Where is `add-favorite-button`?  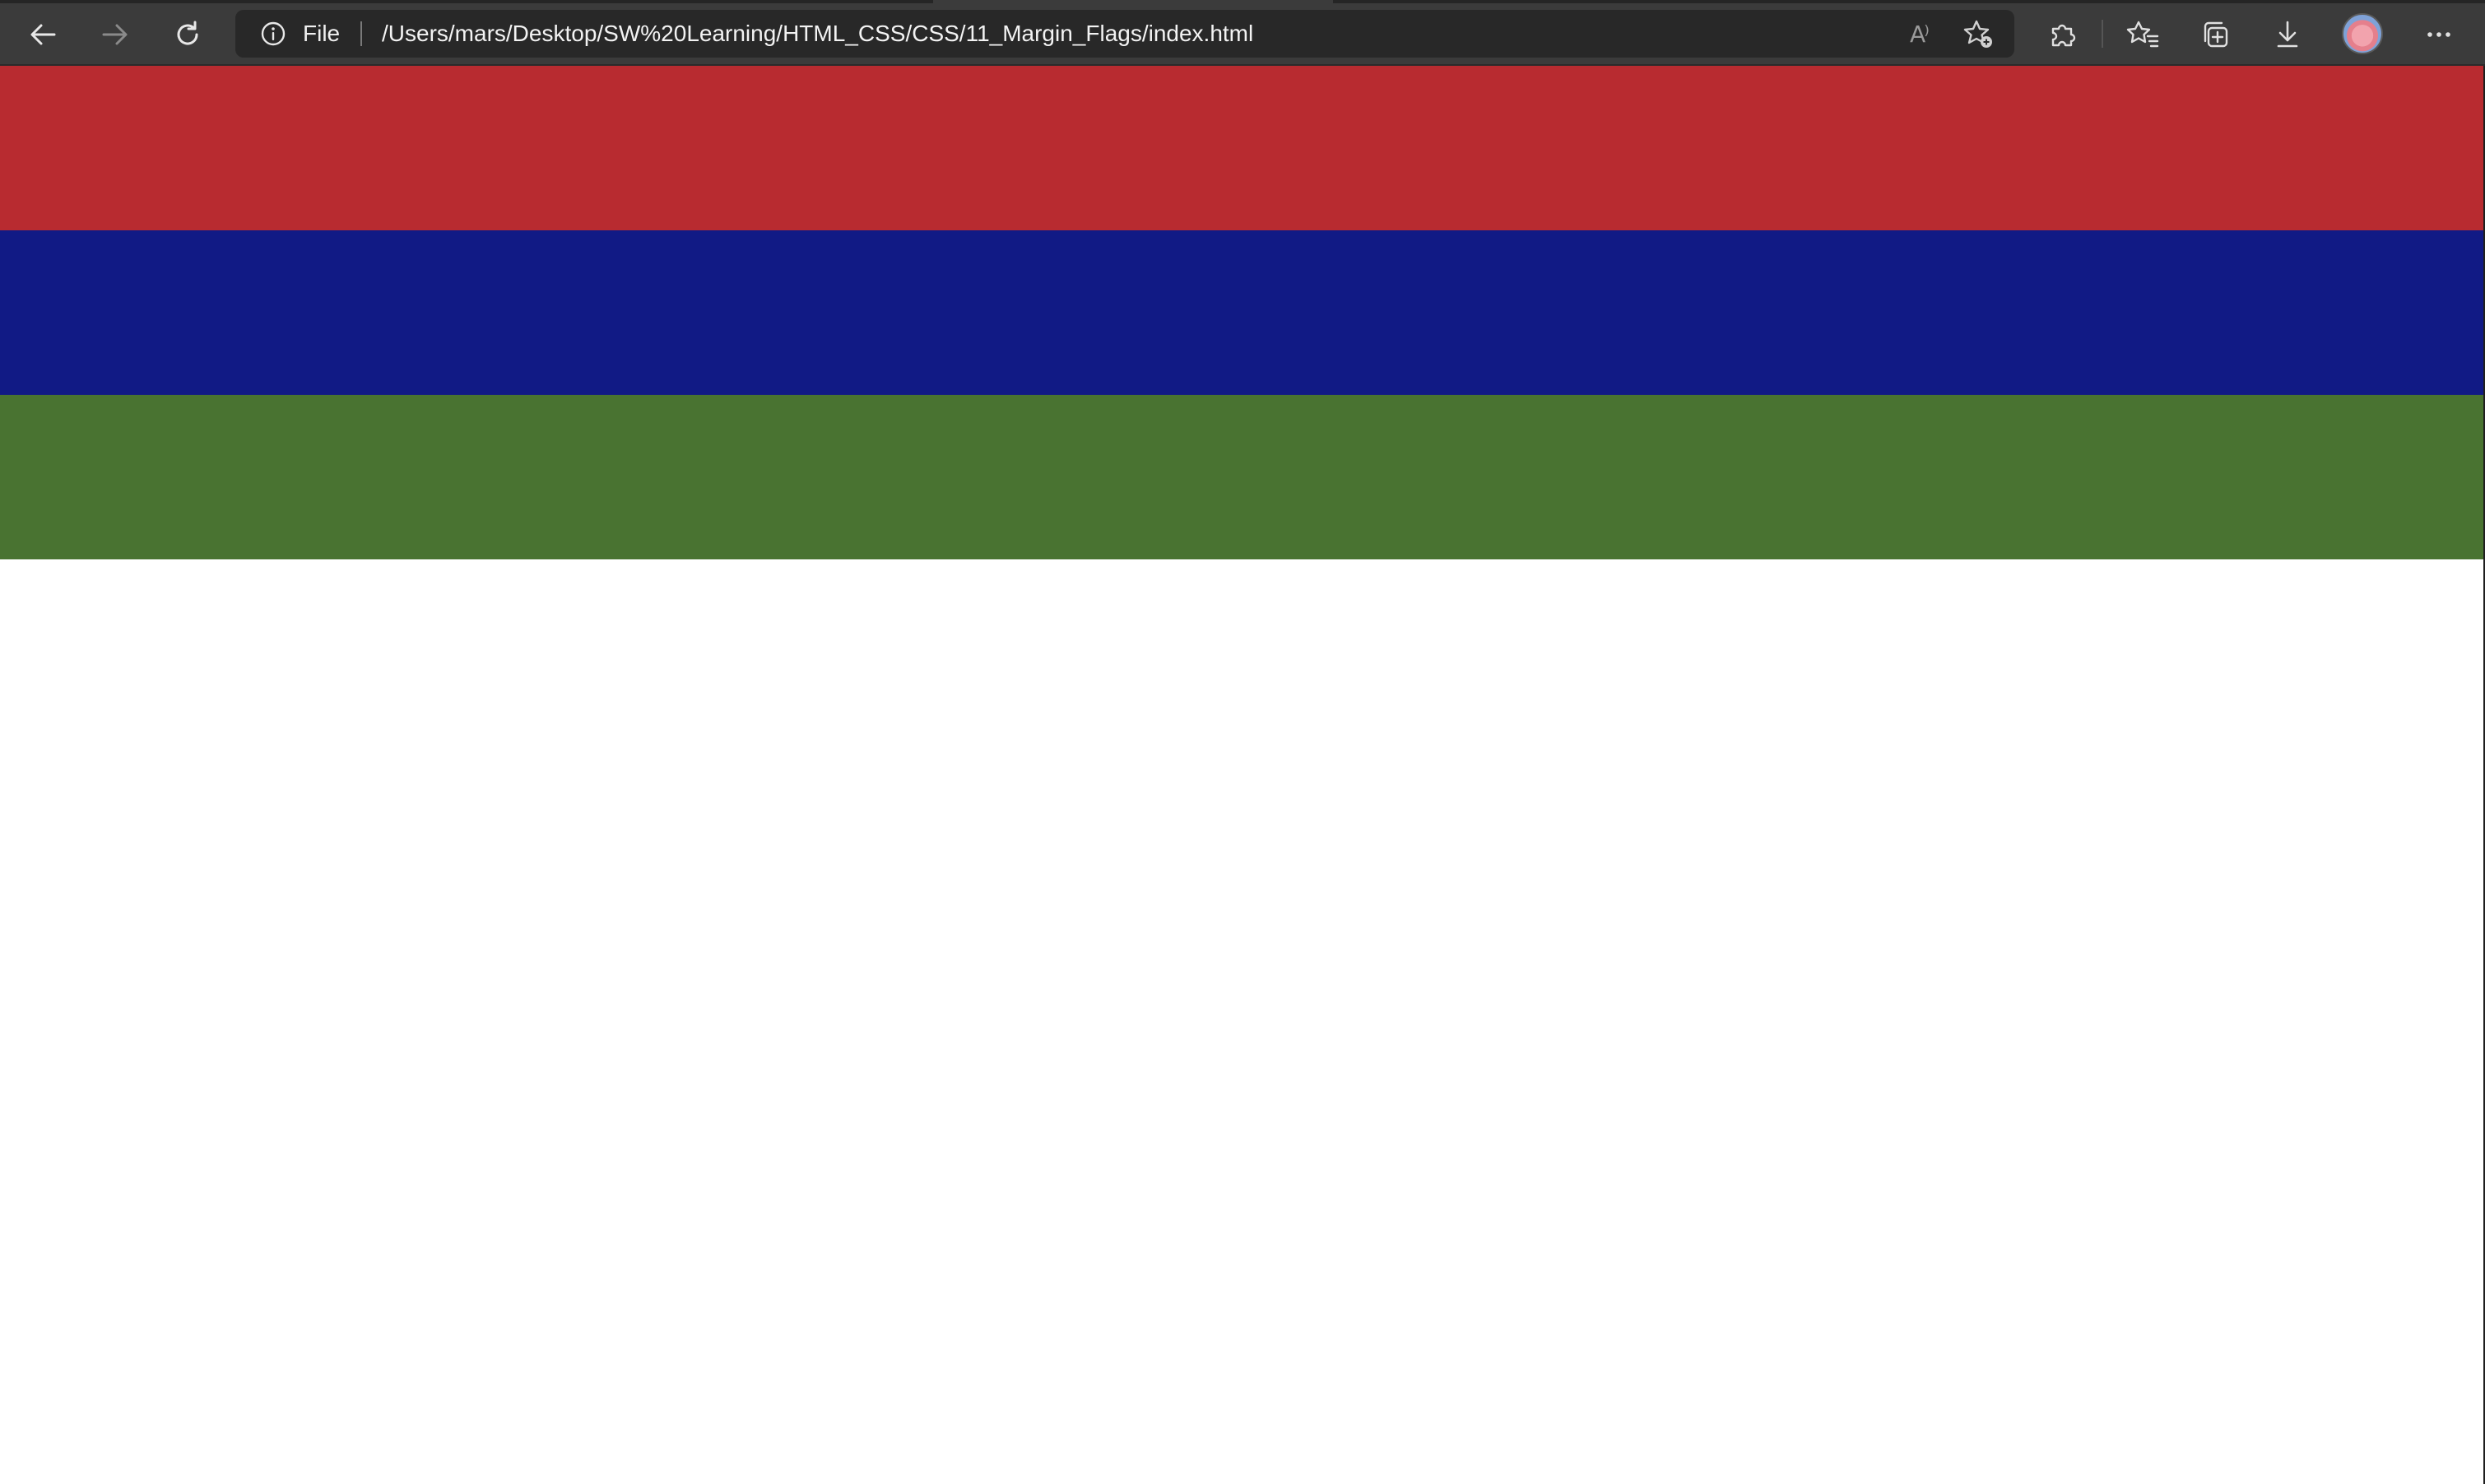 add-favorite-button is located at coordinates (1978, 34).